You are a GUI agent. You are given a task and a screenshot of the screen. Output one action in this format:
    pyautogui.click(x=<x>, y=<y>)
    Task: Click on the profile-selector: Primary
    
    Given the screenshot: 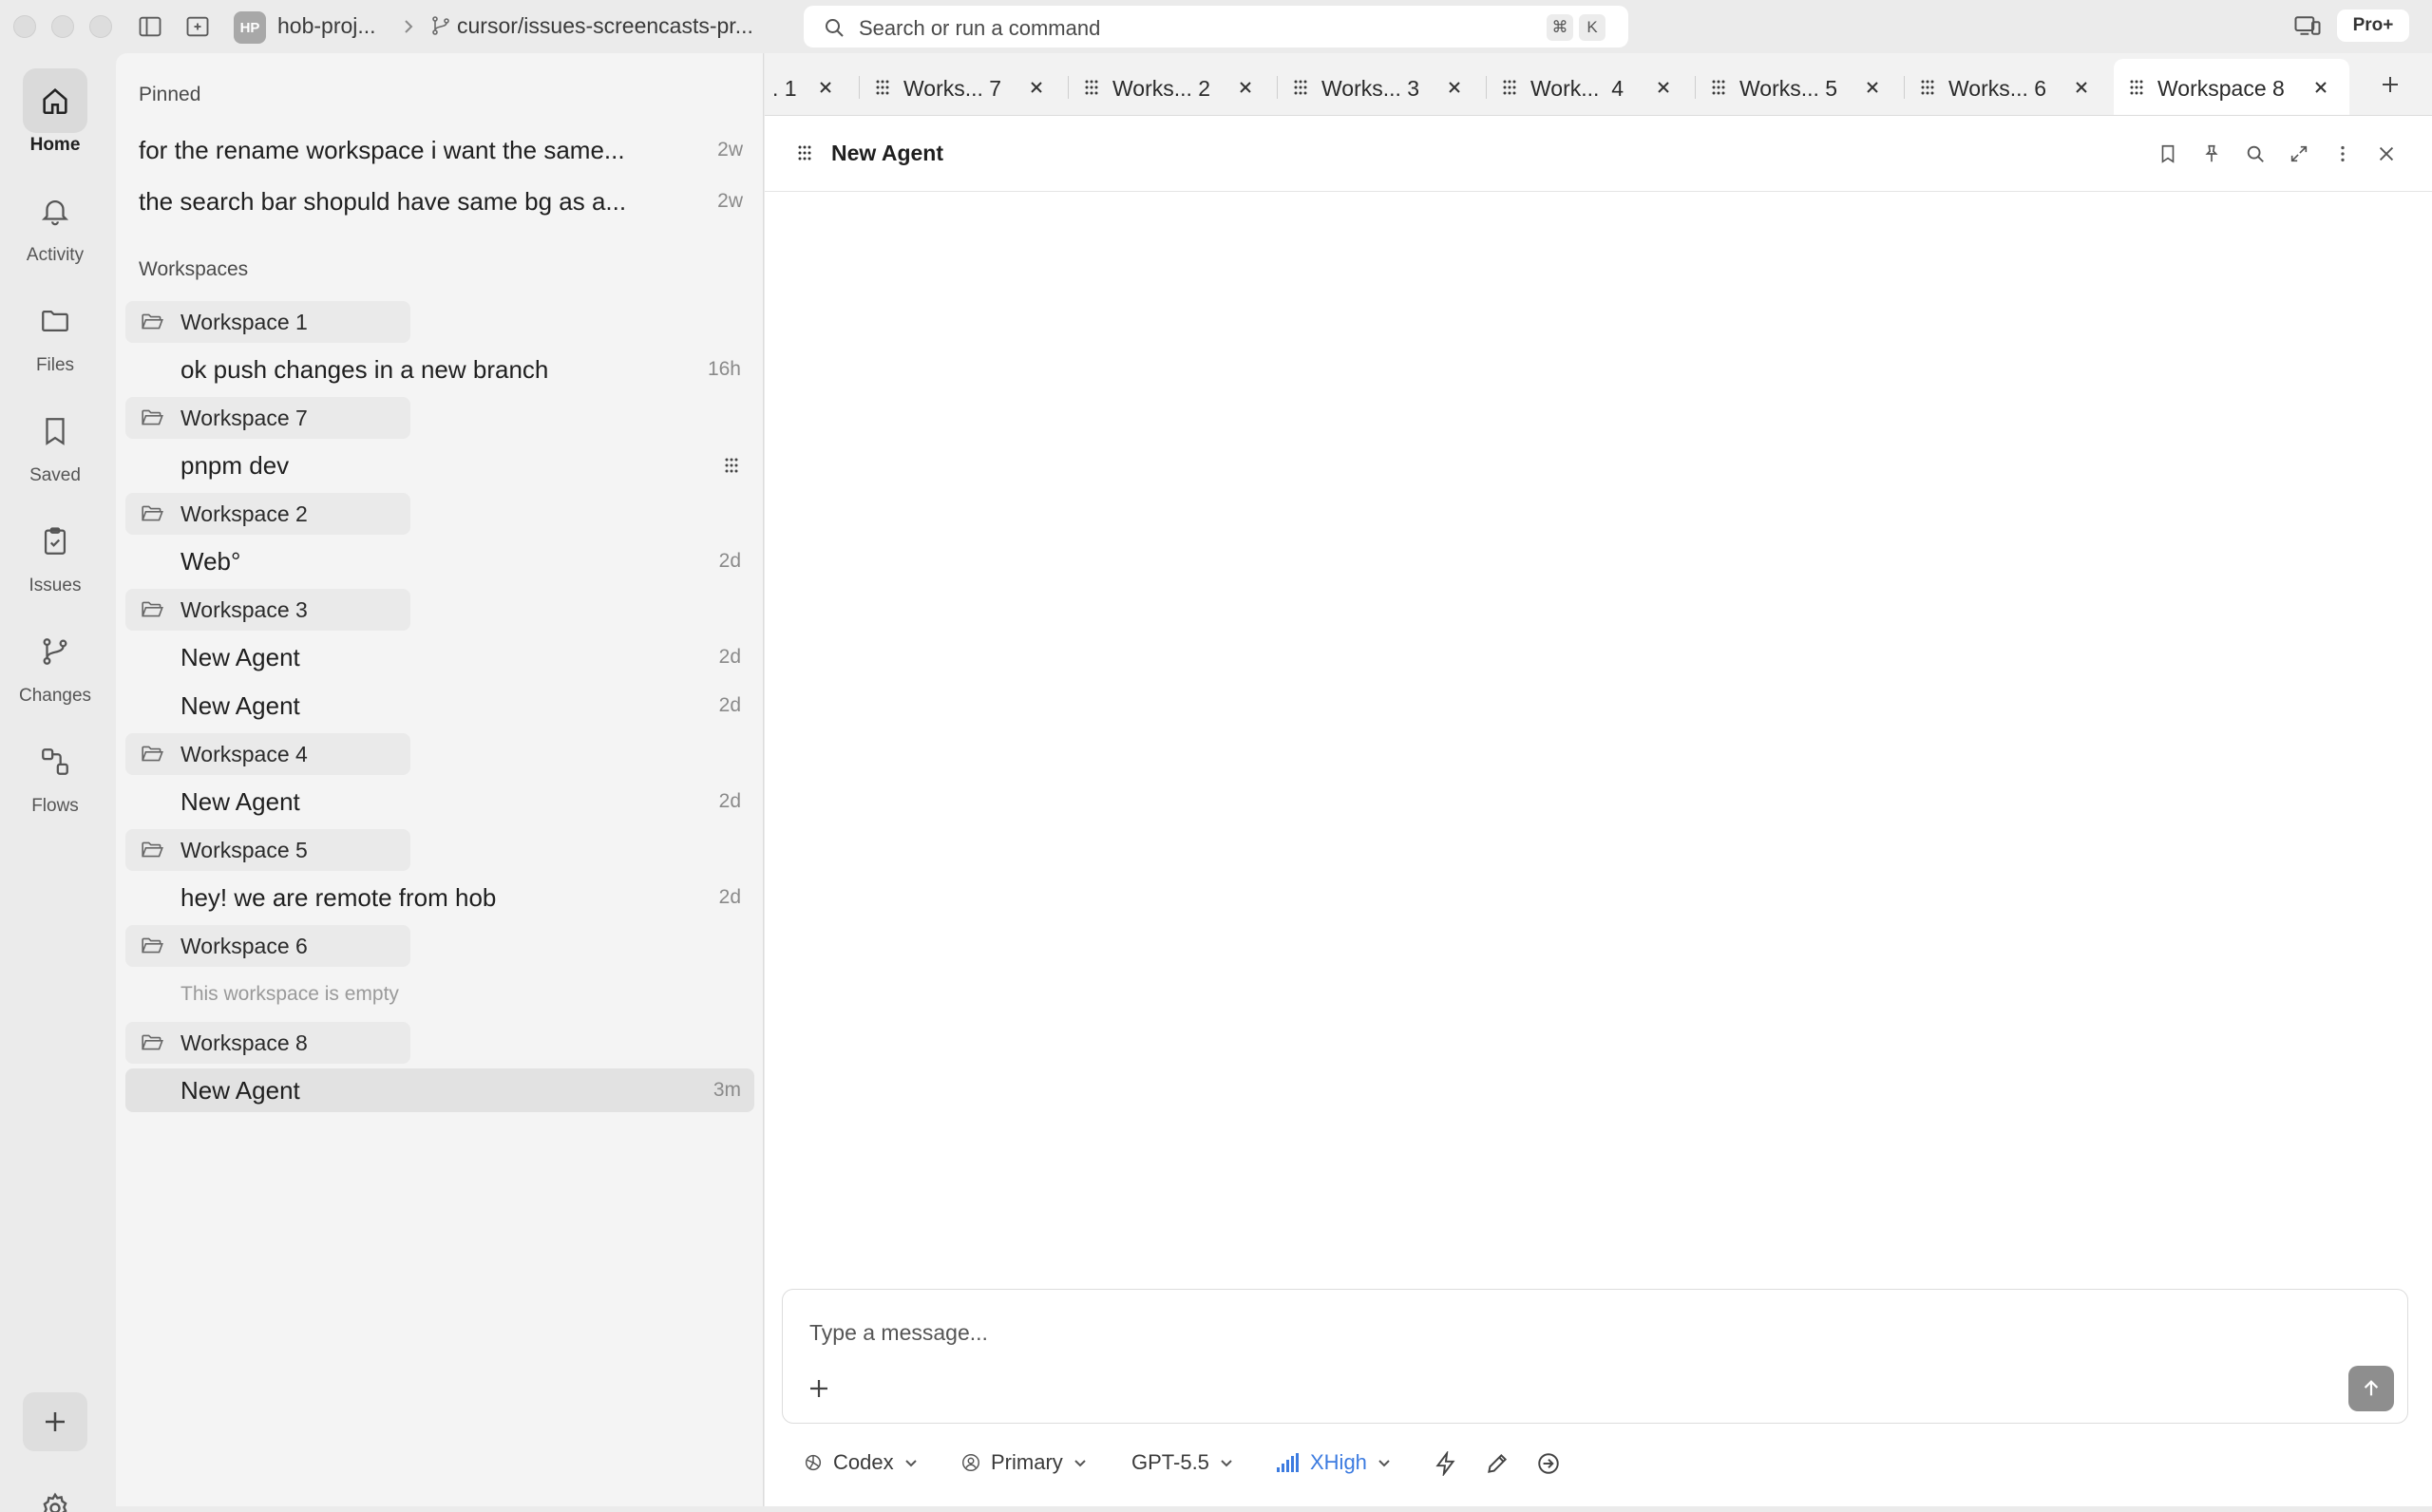 What is the action you would take?
    pyautogui.click(x=1024, y=1463)
    